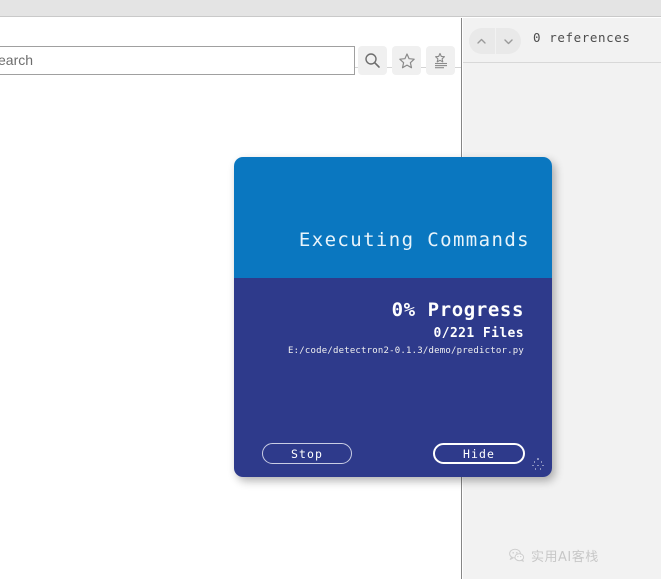  What do you see at coordinates (538, 464) in the screenshot?
I see `resize-grip` at bounding box center [538, 464].